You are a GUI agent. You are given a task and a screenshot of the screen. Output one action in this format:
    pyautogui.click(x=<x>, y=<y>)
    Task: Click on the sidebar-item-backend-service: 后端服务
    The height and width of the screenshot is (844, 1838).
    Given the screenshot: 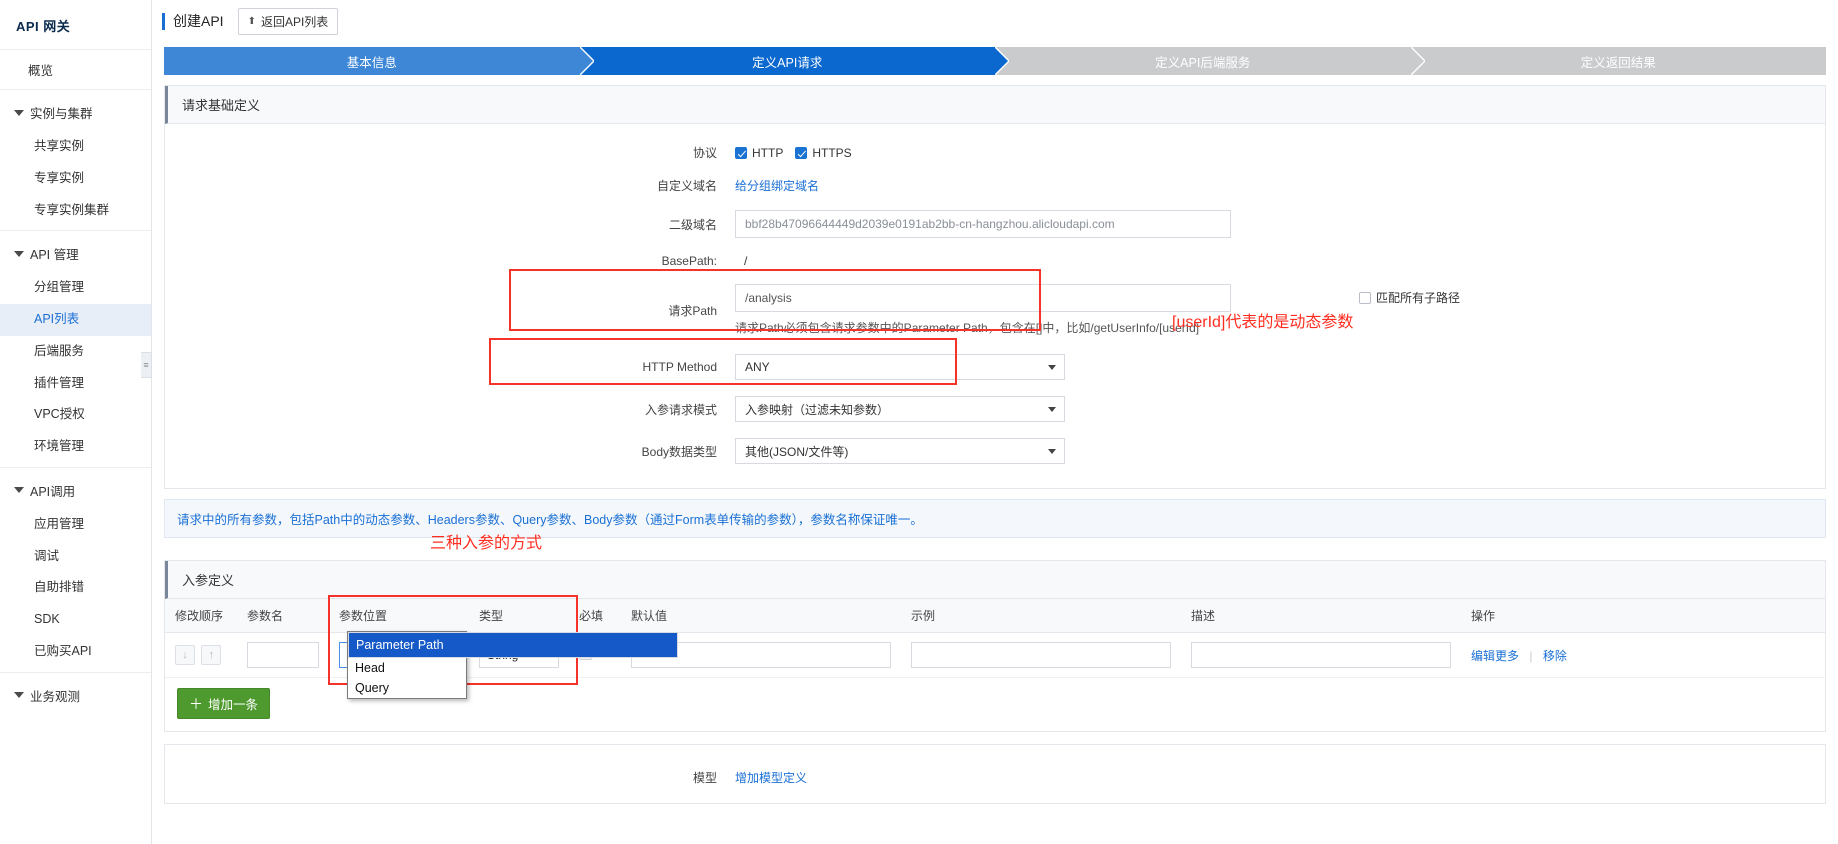 What is the action you would take?
    pyautogui.click(x=75, y=352)
    